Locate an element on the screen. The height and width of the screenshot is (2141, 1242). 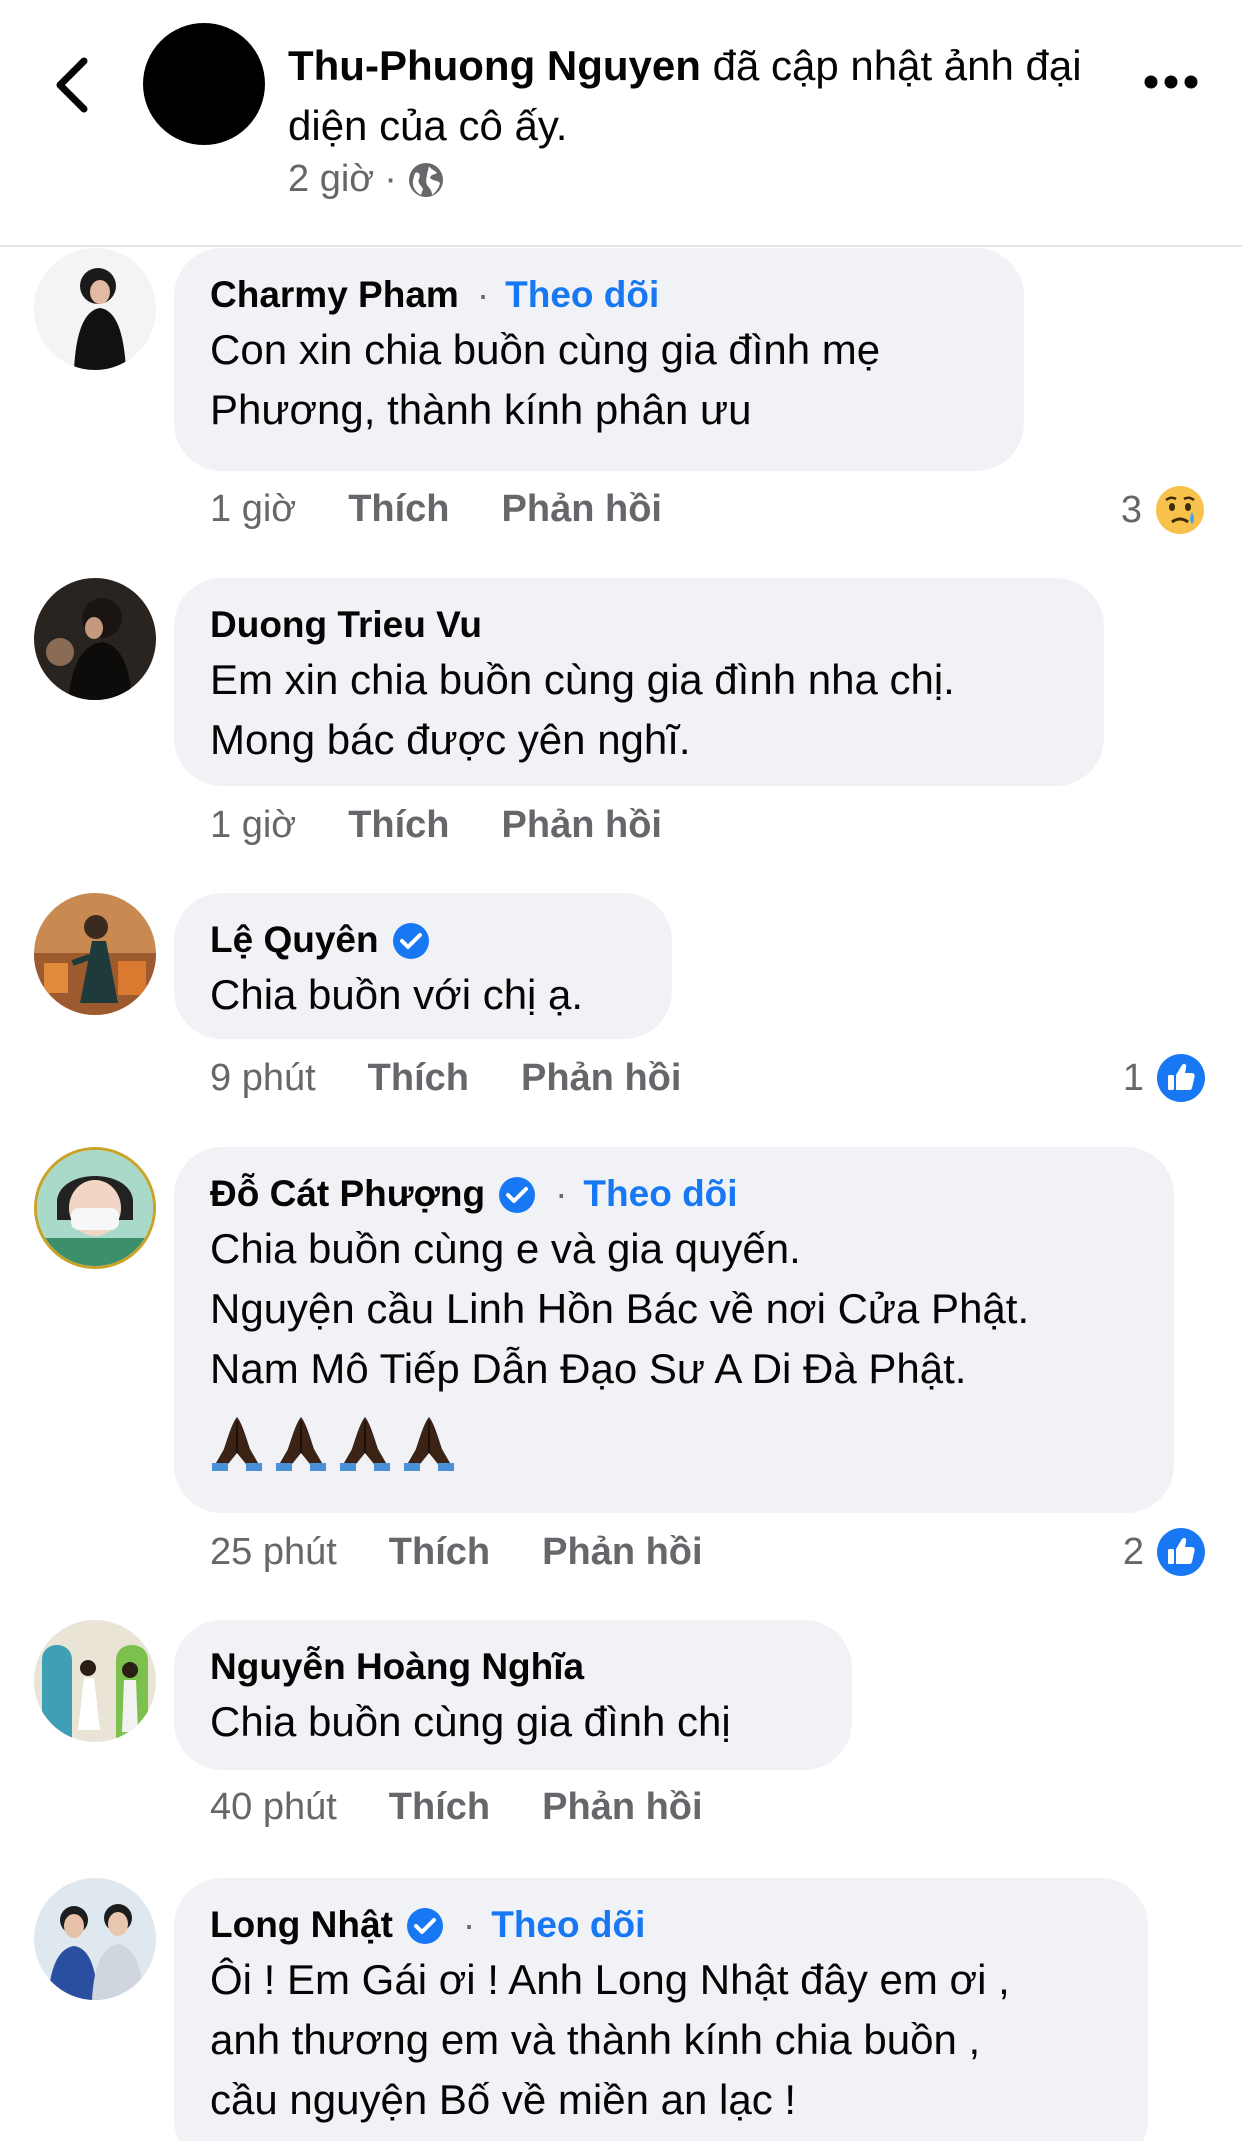
chevron-left-icon is located at coordinates (72, 85).